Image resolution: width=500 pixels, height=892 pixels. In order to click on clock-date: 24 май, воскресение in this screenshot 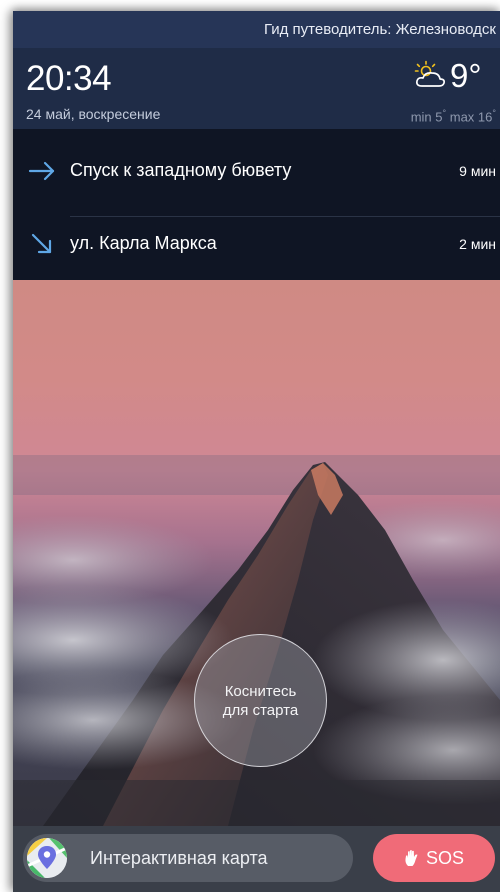, I will do `click(93, 114)`.